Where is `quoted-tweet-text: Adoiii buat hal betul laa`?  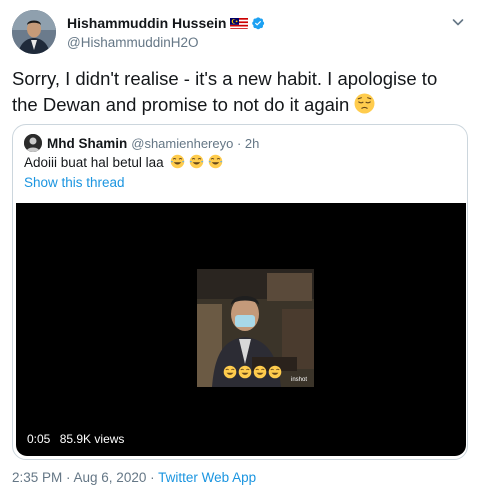 quoted-tweet-text: Adoiii buat hal betul laa is located at coordinates (123, 163).